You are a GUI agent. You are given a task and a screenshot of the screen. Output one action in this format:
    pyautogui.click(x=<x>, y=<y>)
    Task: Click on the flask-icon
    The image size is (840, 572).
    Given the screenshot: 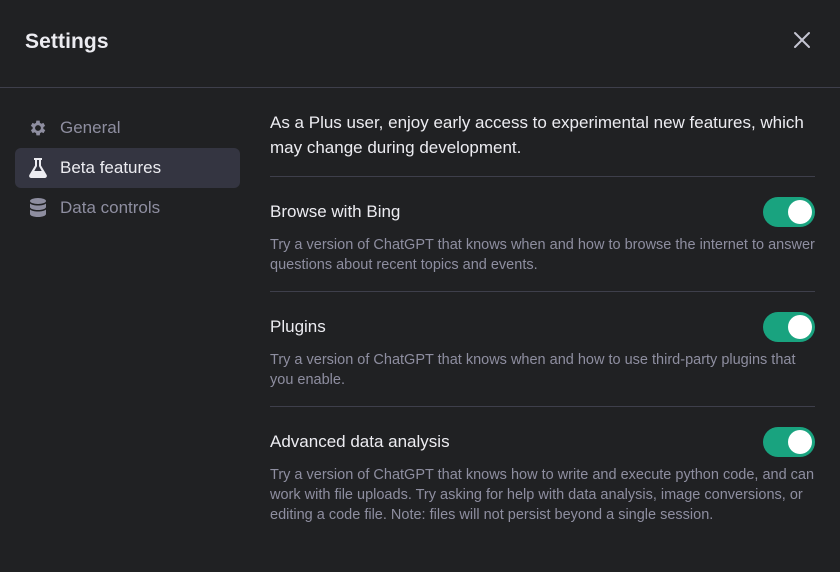 What is the action you would take?
    pyautogui.click(x=38, y=168)
    